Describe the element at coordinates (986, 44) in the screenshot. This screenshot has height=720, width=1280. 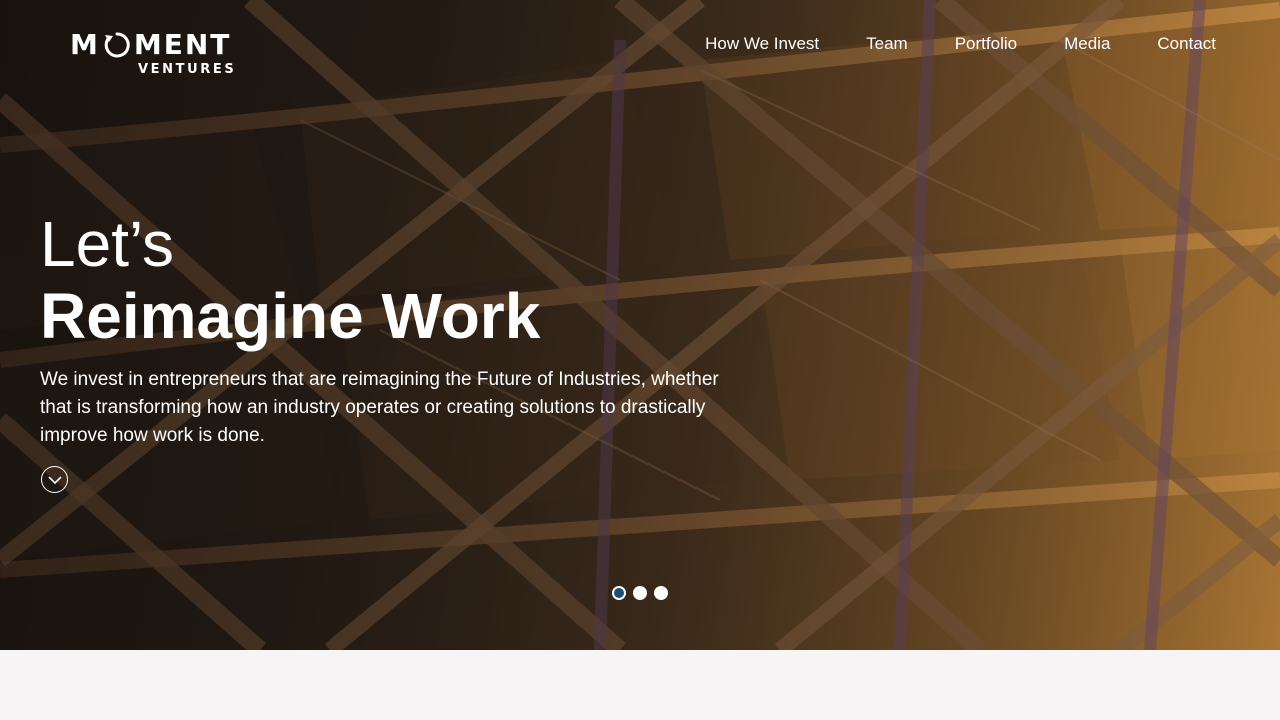
I see `nav-portfolio: Portfolio` at that location.